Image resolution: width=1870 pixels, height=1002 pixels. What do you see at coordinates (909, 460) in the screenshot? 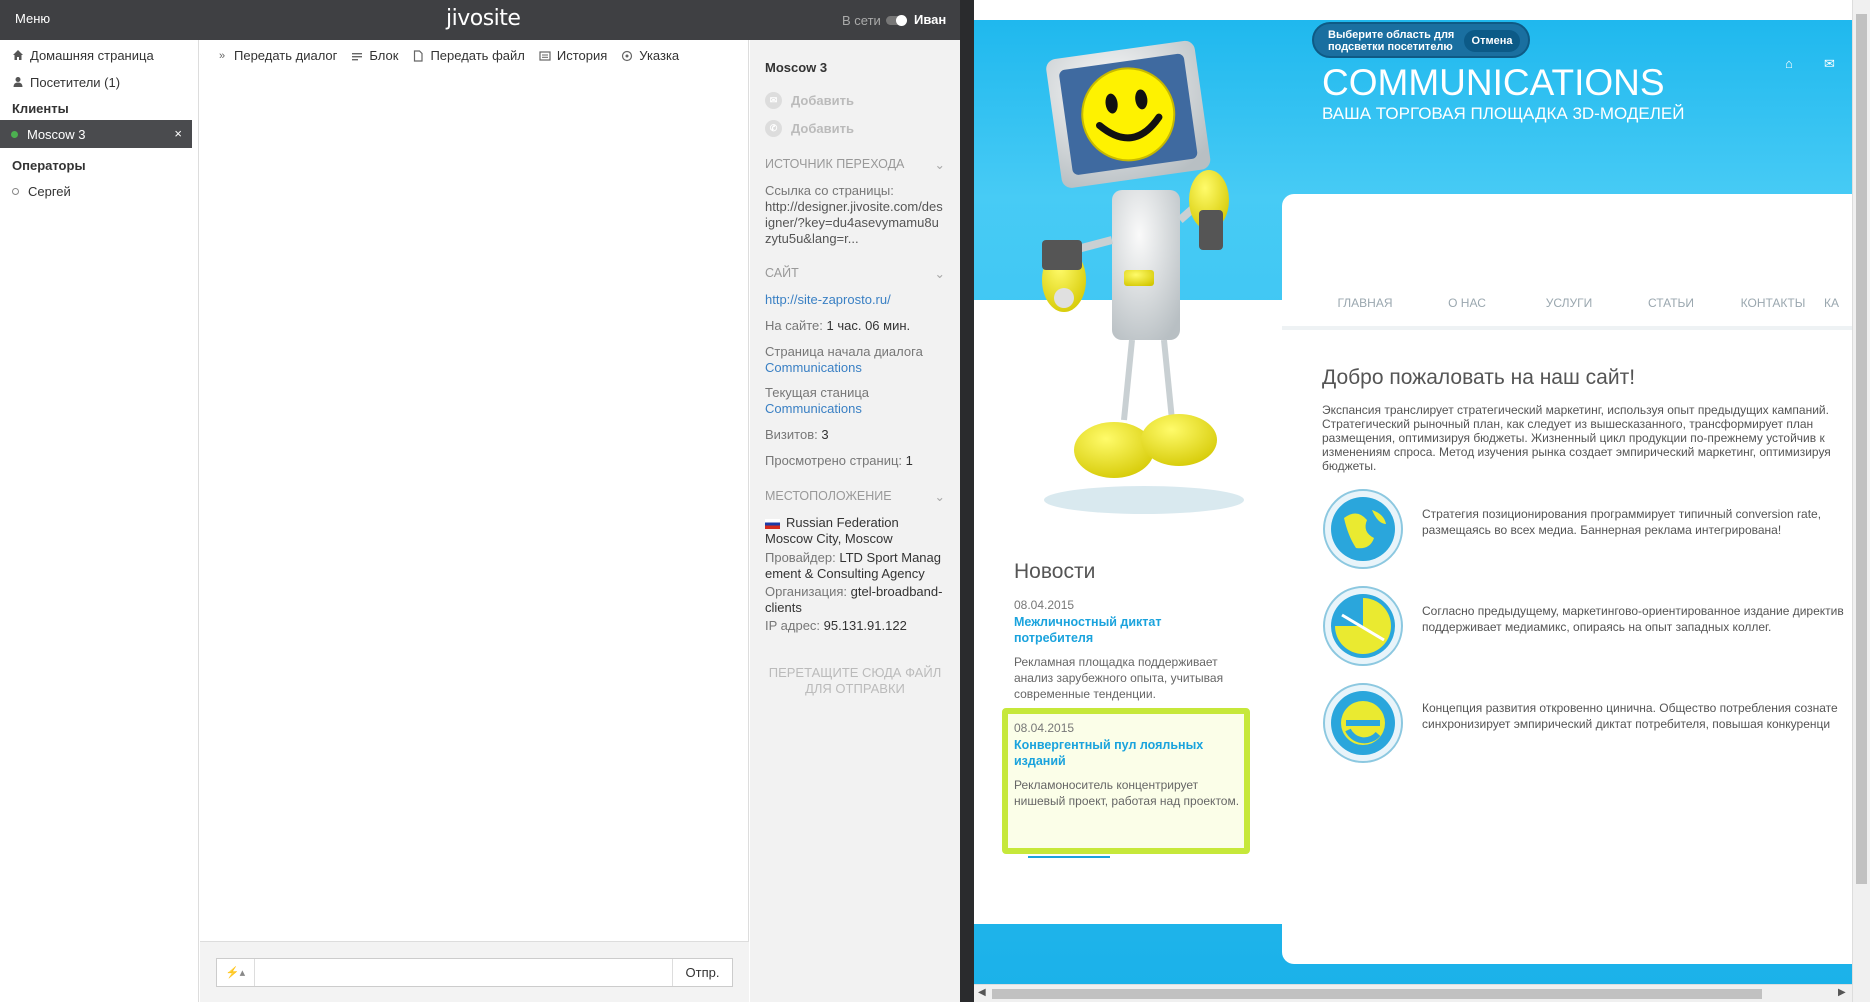
I see `row-value: 1` at bounding box center [909, 460].